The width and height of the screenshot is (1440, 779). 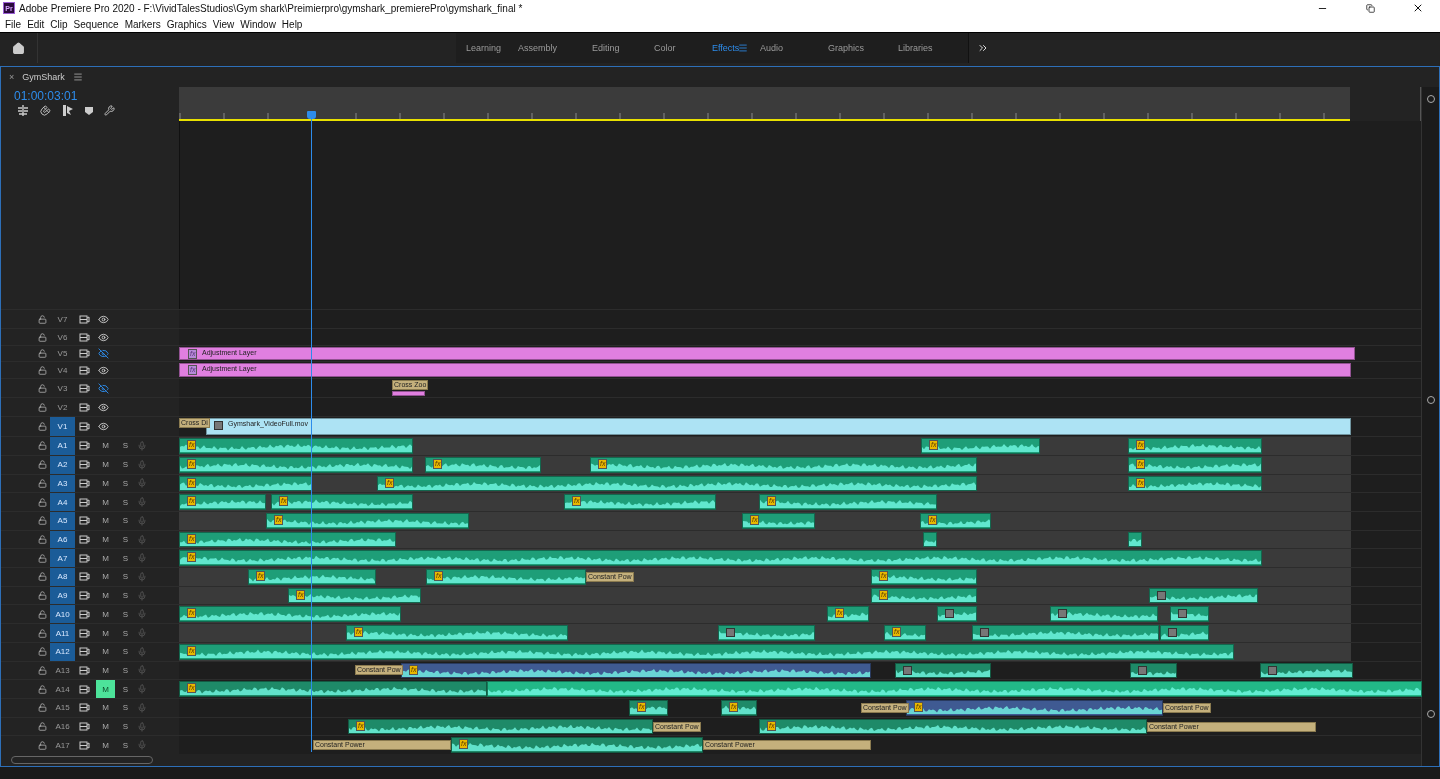 What do you see at coordinates (62, 354) in the screenshot?
I see `track-target: V5` at bounding box center [62, 354].